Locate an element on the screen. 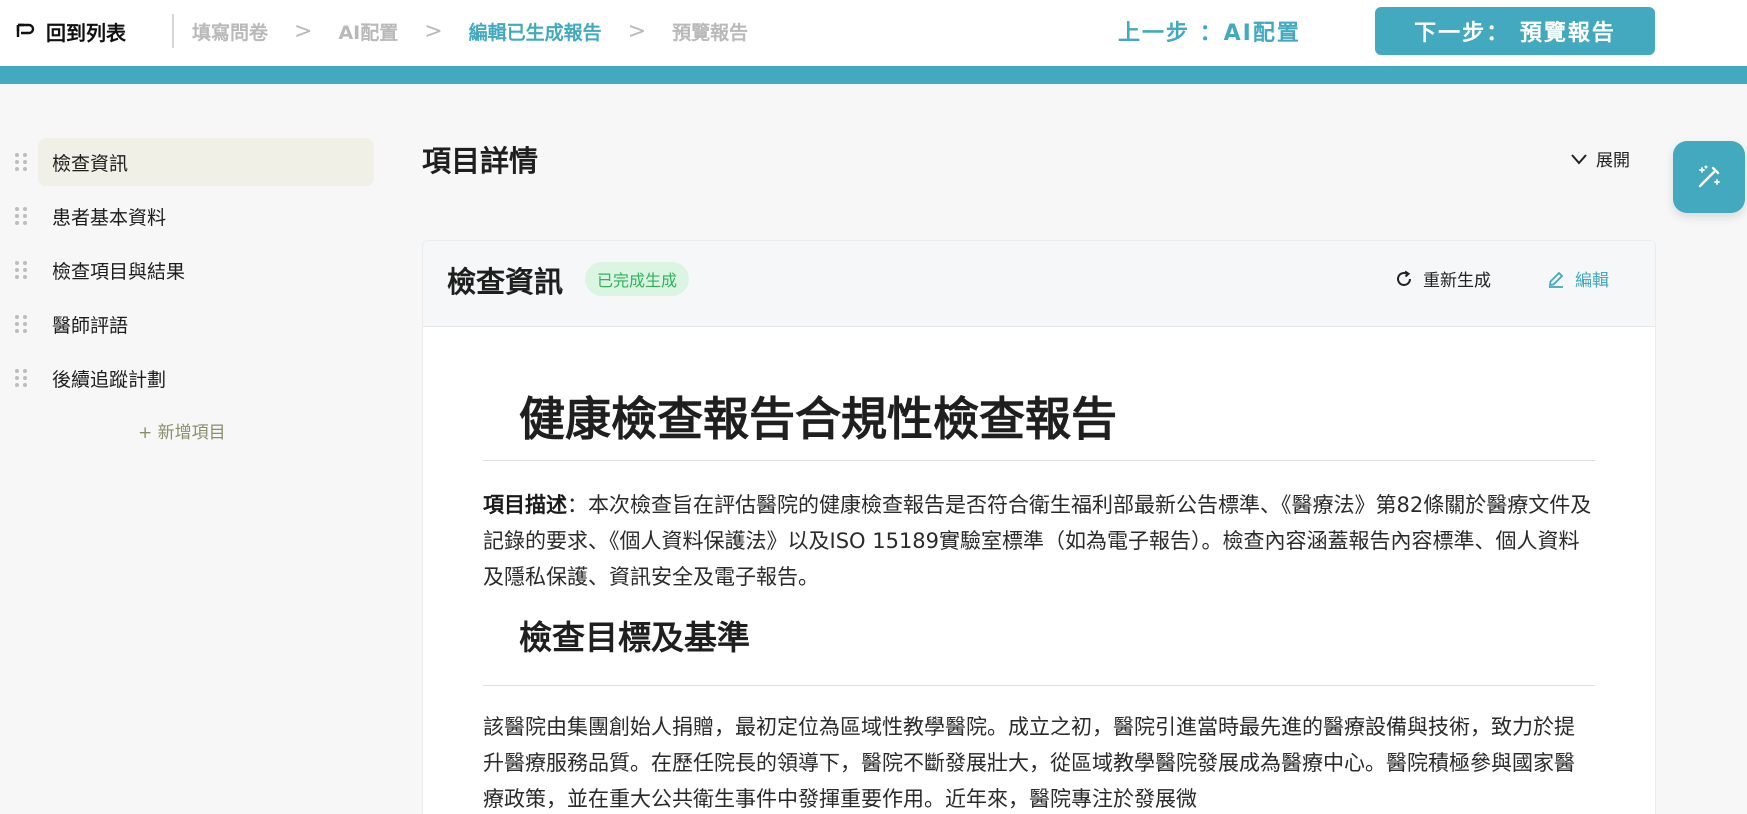 This screenshot has height=814, width=1747. ai-magic-wand-button is located at coordinates (1709, 177).